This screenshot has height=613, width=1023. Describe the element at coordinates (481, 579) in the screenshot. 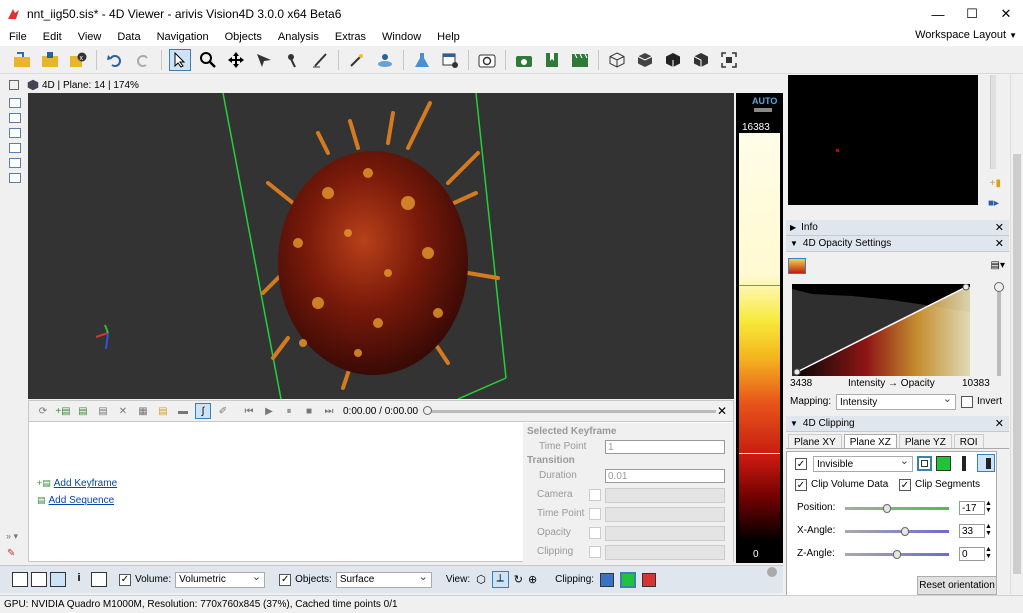

I see `view-mode-cube-icon: ⬡` at that location.